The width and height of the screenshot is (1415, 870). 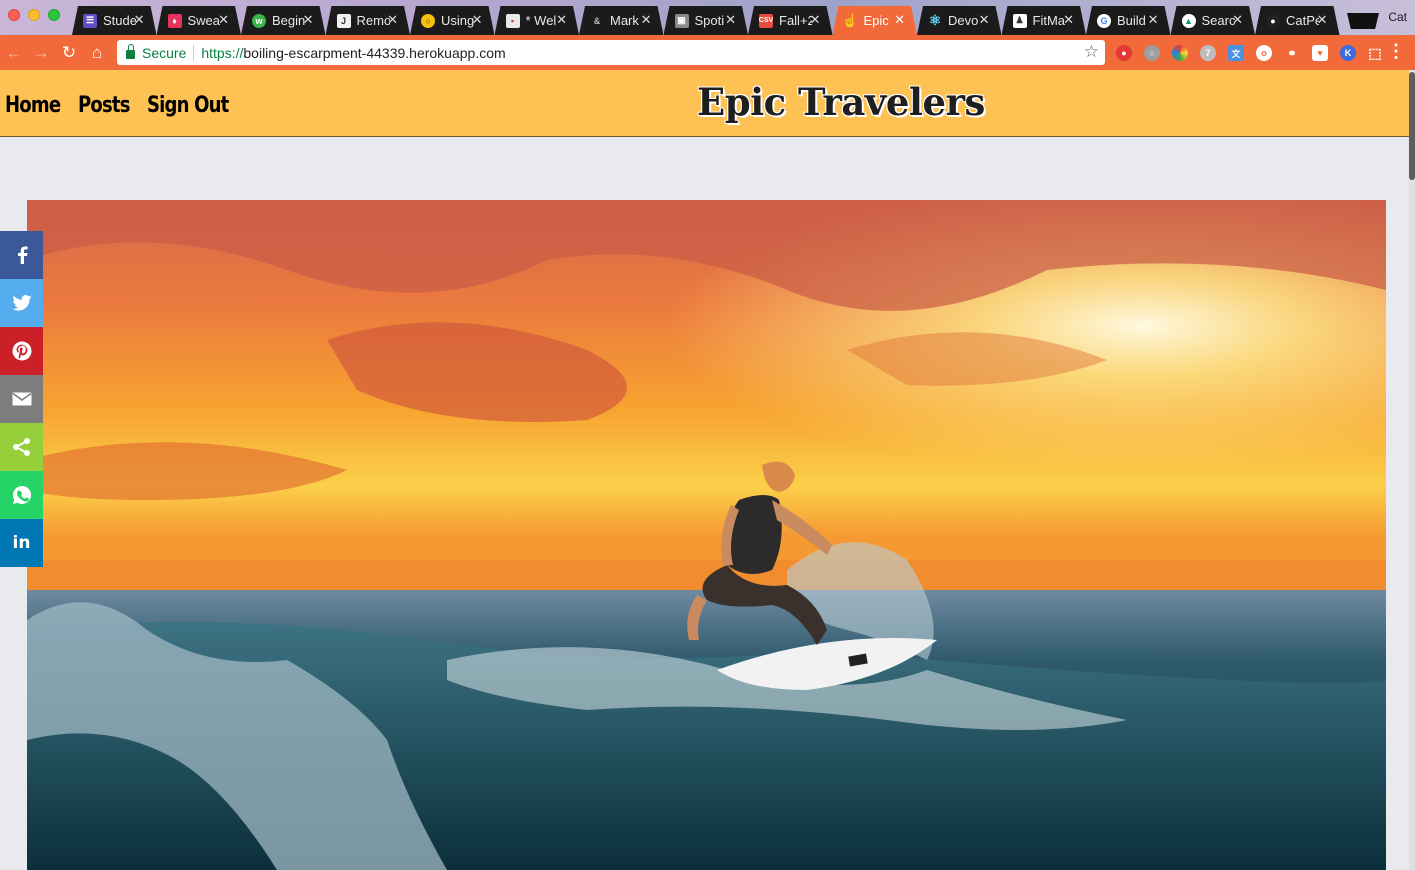 I want to click on figure-icon: ♟, so click(x=1020, y=21).